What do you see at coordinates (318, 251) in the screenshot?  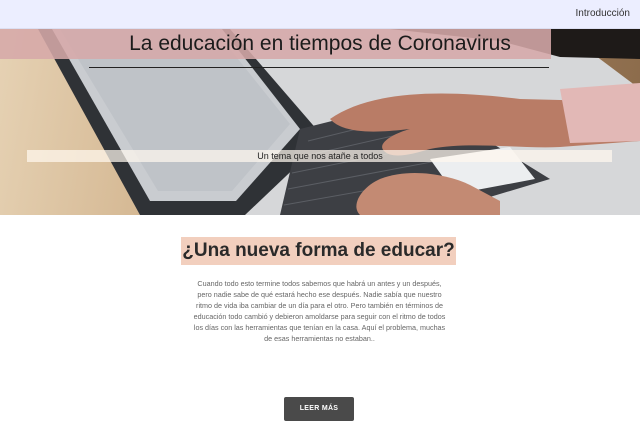 I see `section-heading: ¿Una nueva forma de educar?` at bounding box center [318, 251].